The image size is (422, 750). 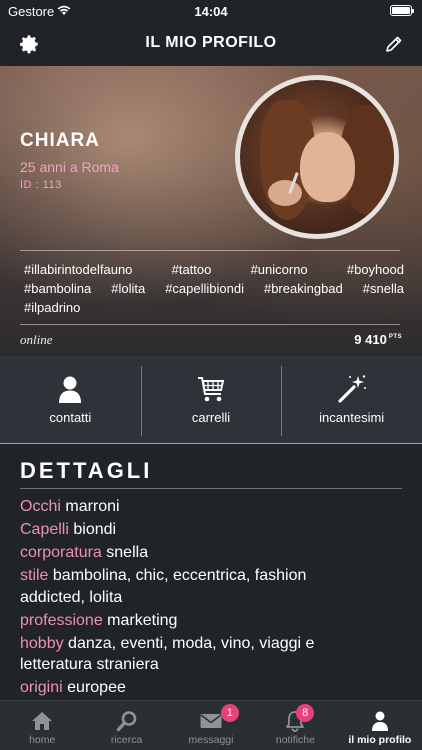 I want to click on hashtag: #ilpadrino, so click(x=52, y=307).